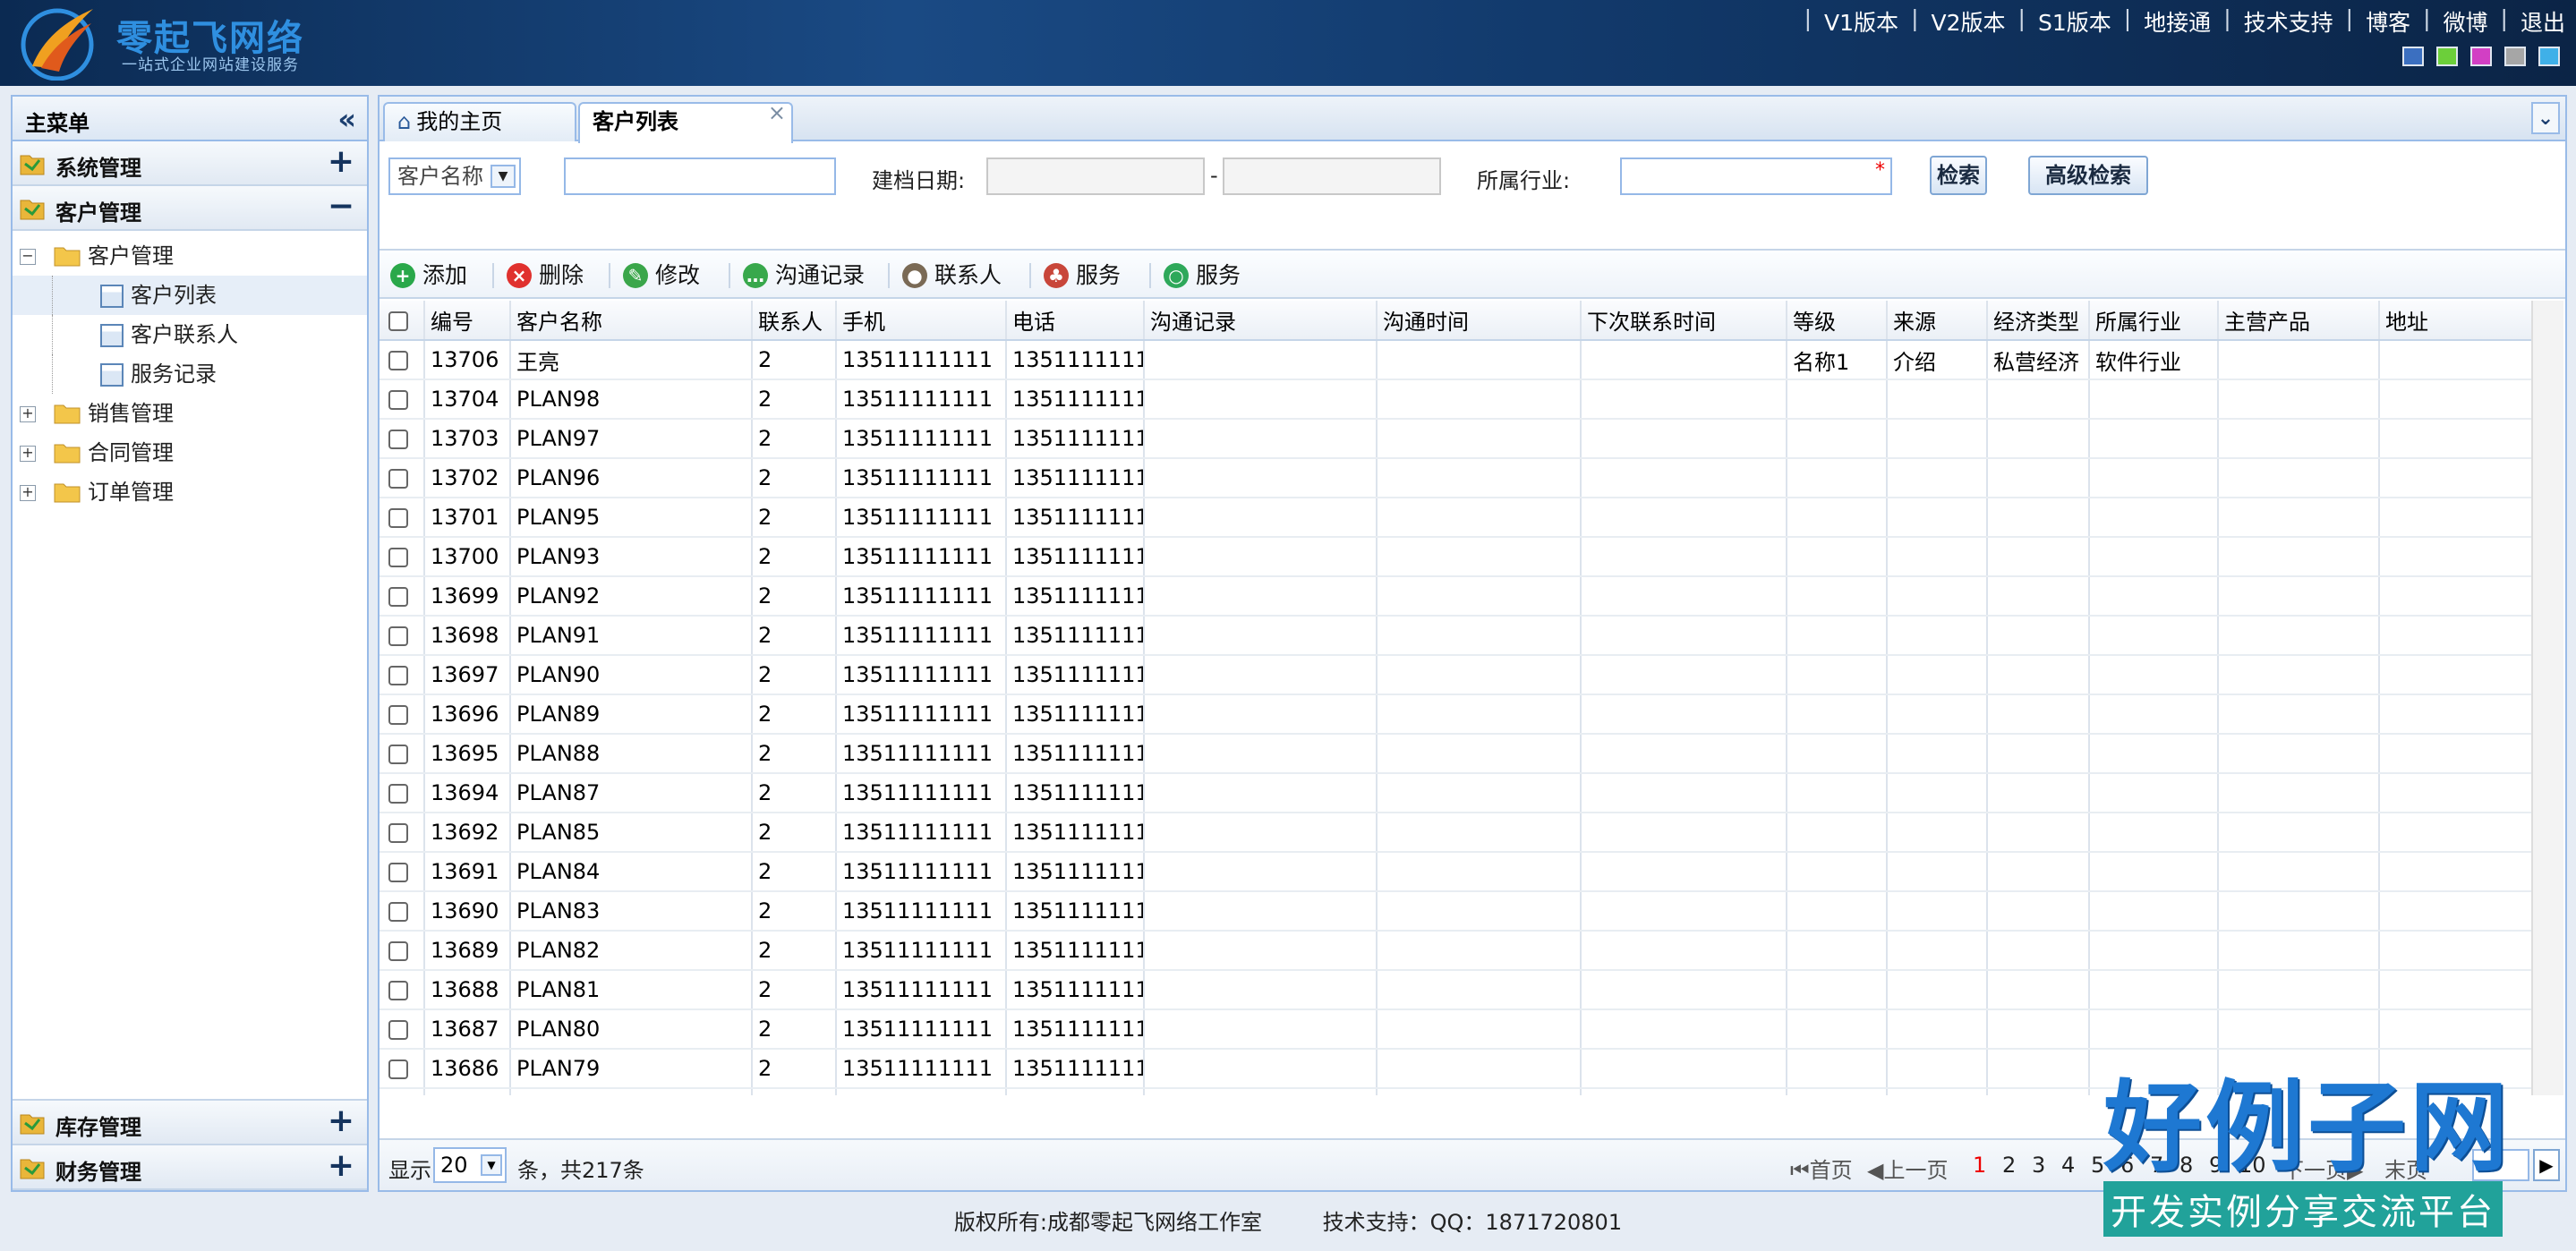  What do you see at coordinates (1456, 675) in the screenshot?
I see `table-row: 13697PLAN9021351111111113511111111` at bounding box center [1456, 675].